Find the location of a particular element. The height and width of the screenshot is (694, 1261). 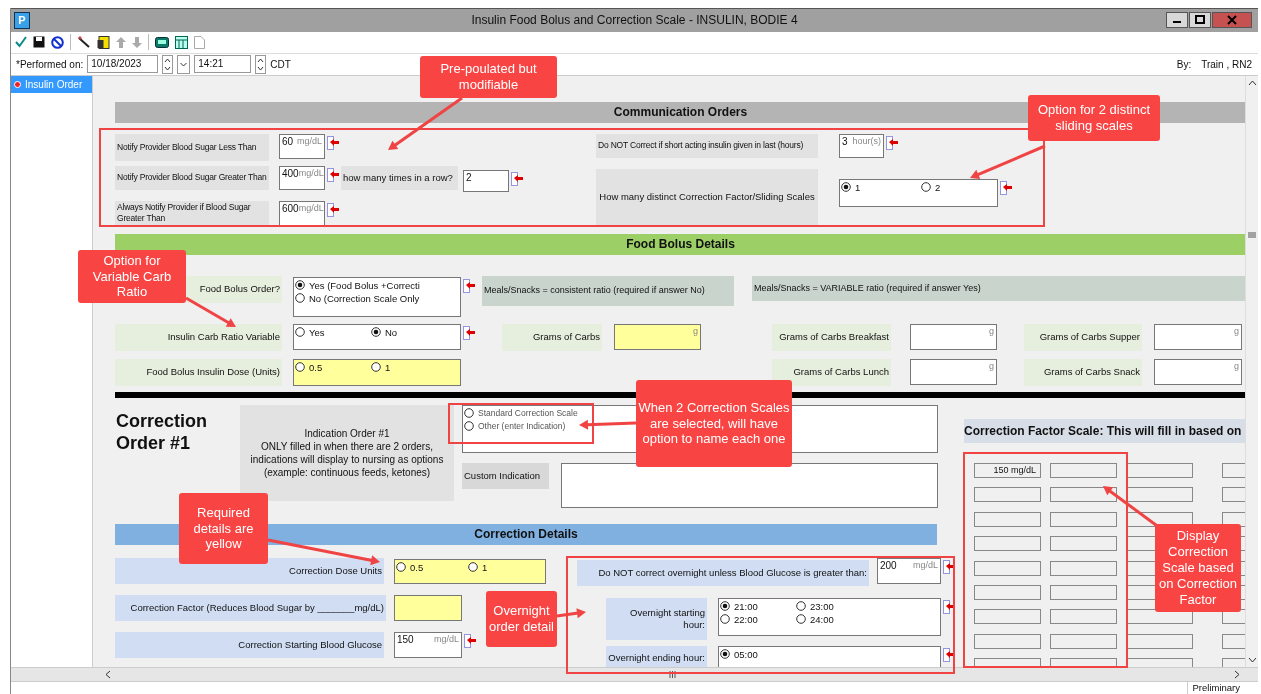

save-icon is located at coordinates (39, 42).